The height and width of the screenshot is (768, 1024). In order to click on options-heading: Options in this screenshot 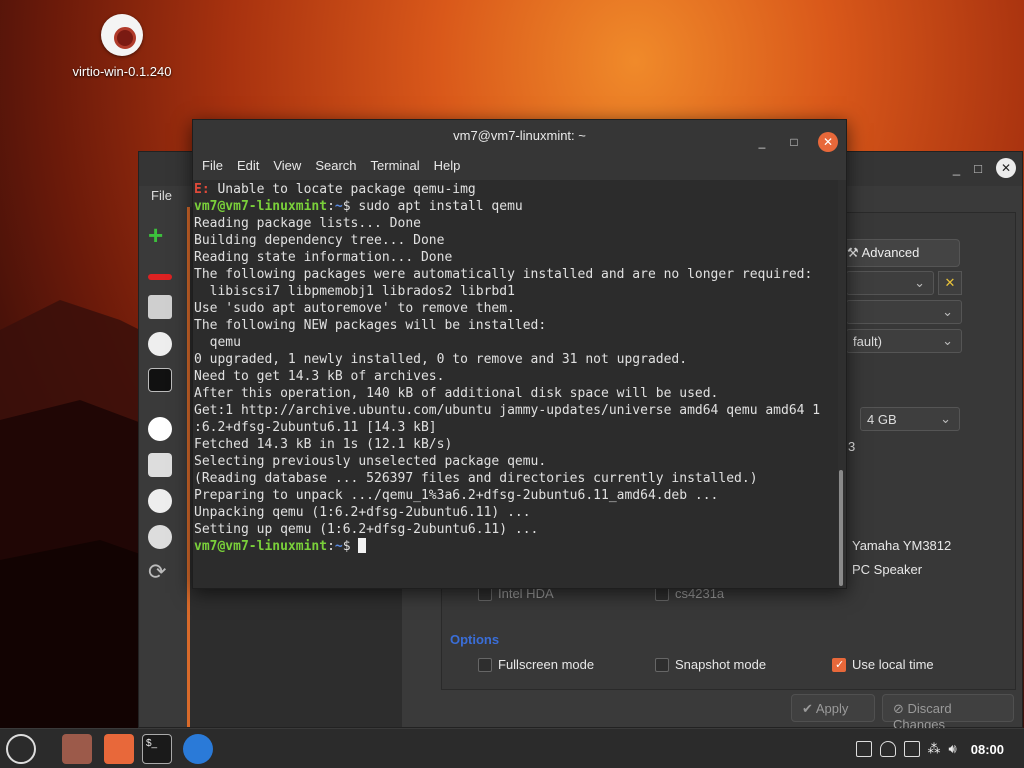, I will do `click(475, 639)`.